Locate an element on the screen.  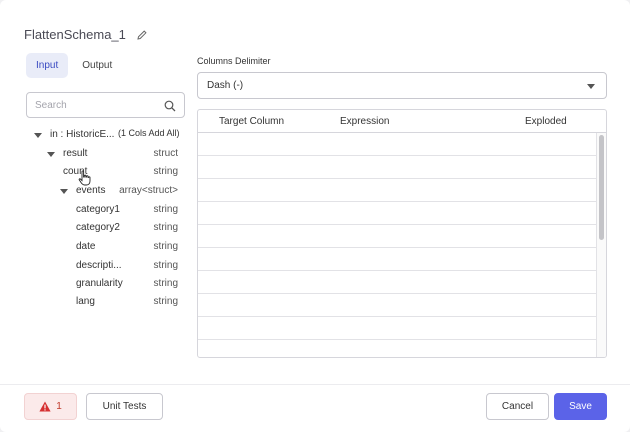
tree-root: in : HistoricE... (1 Cols Add All) is located at coordinates (106, 135).